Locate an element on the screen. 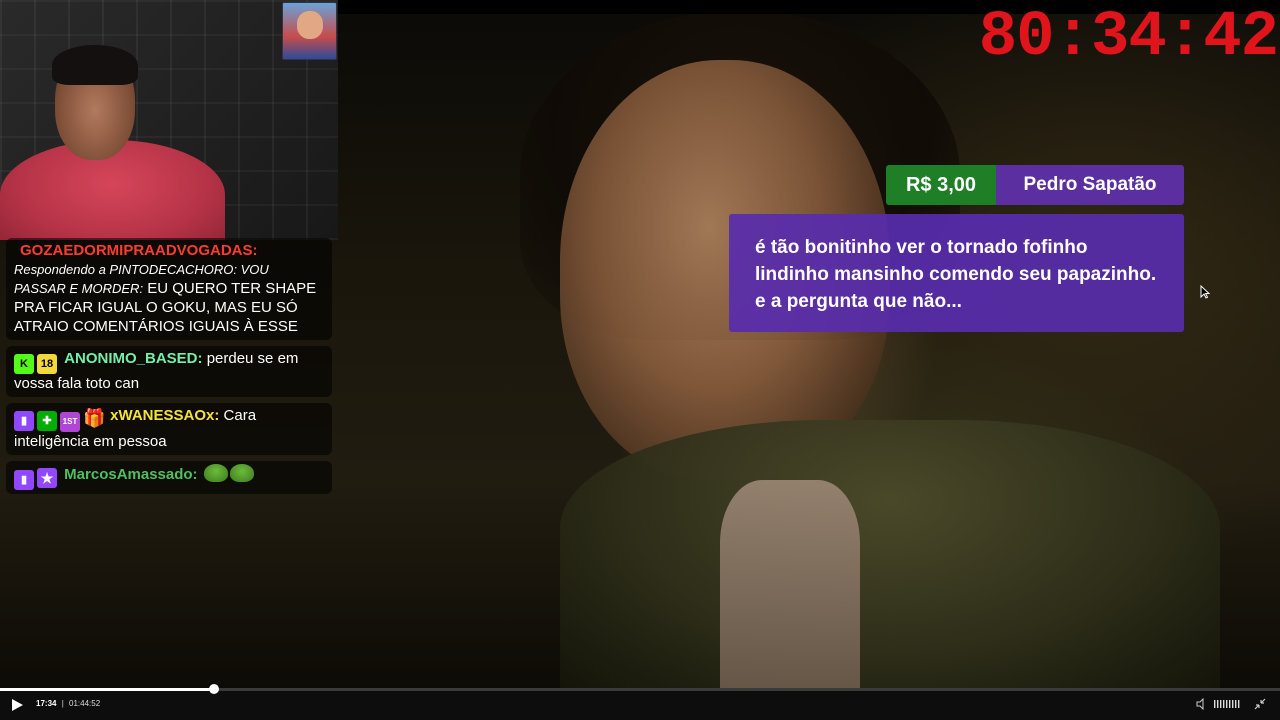  duration: 01:44:52 is located at coordinates (85, 703).